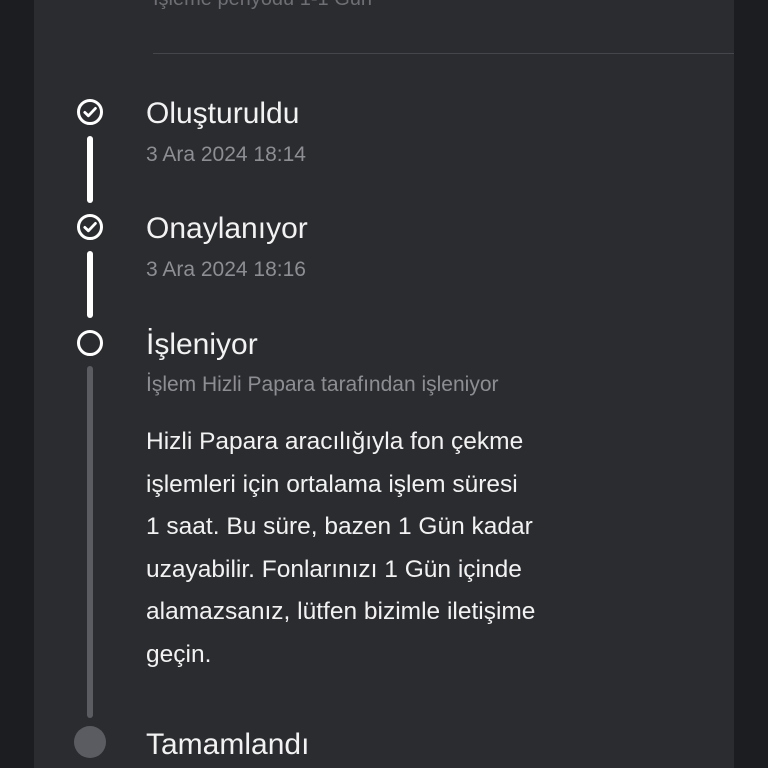 This screenshot has height=768, width=768. Describe the element at coordinates (202, 344) in the screenshot. I see `step-title-processing: İşleniyor` at that location.